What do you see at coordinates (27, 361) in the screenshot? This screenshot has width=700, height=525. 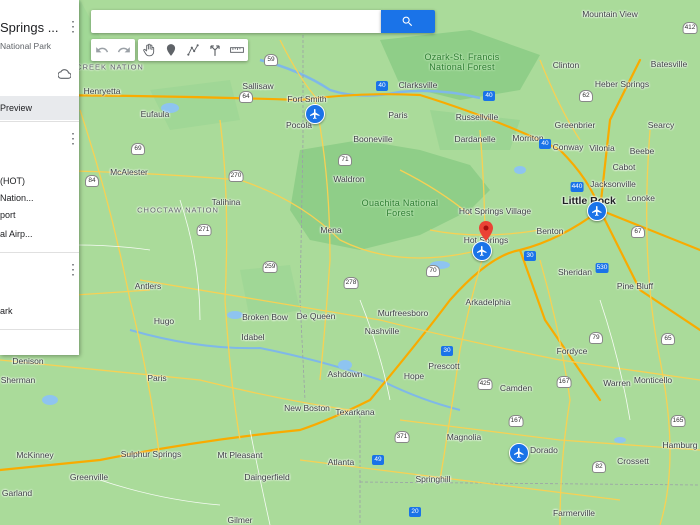 I see `city-label: Denison` at bounding box center [27, 361].